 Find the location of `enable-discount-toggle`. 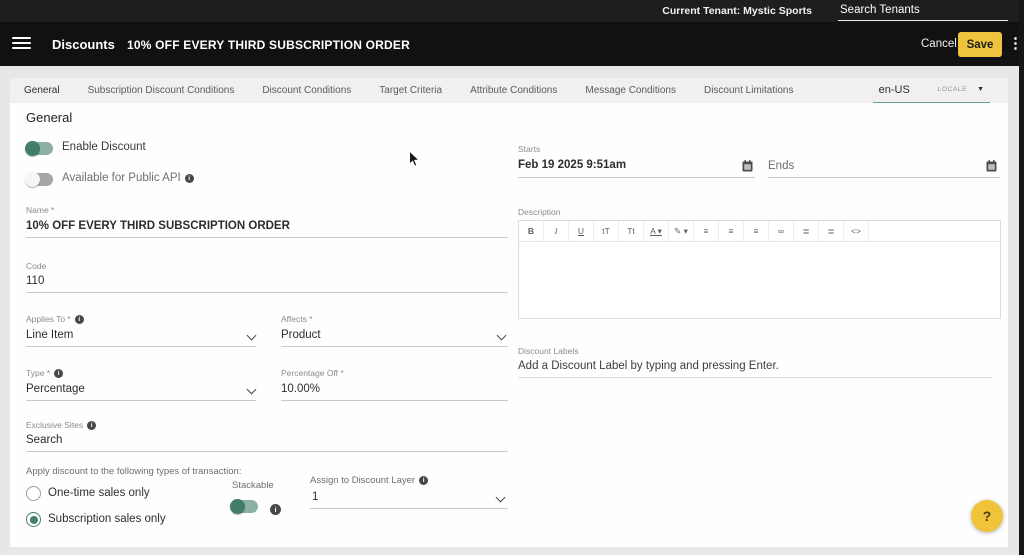

enable-discount-toggle is located at coordinates (39, 148).